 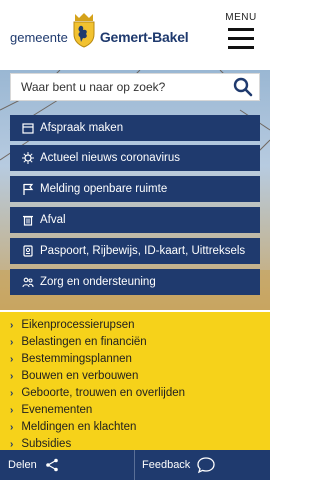 What do you see at coordinates (79, 427) in the screenshot?
I see `topic-label: Meldingen en klachten` at bounding box center [79, 427].